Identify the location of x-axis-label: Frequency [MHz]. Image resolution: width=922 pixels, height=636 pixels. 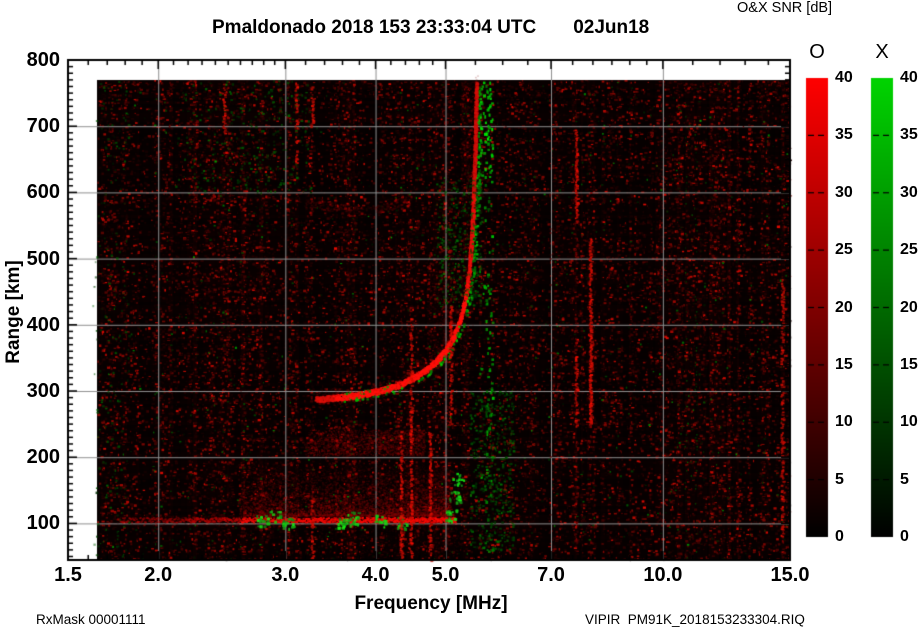
(431, 603).